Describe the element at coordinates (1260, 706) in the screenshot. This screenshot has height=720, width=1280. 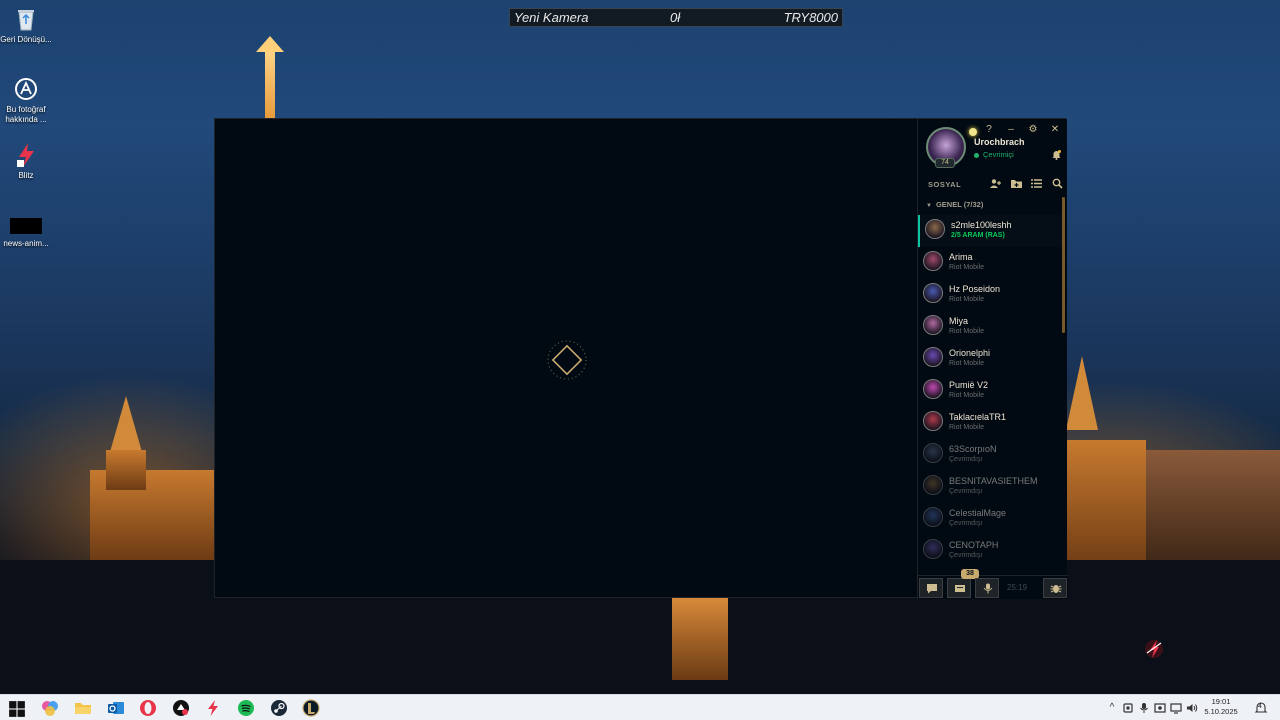
I see `notification-count: 4` at that location.